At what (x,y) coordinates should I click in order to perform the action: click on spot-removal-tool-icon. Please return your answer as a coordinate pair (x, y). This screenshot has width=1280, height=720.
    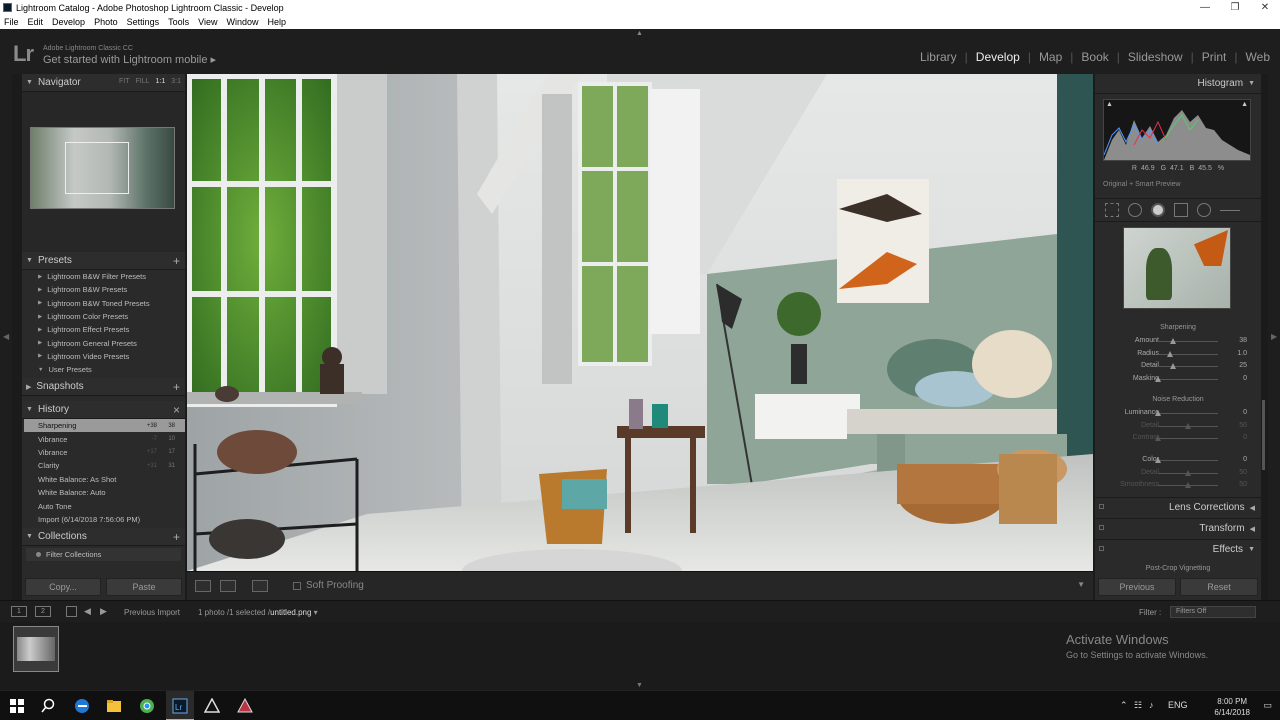
    Looking at the image, I should click on (1135, 210).